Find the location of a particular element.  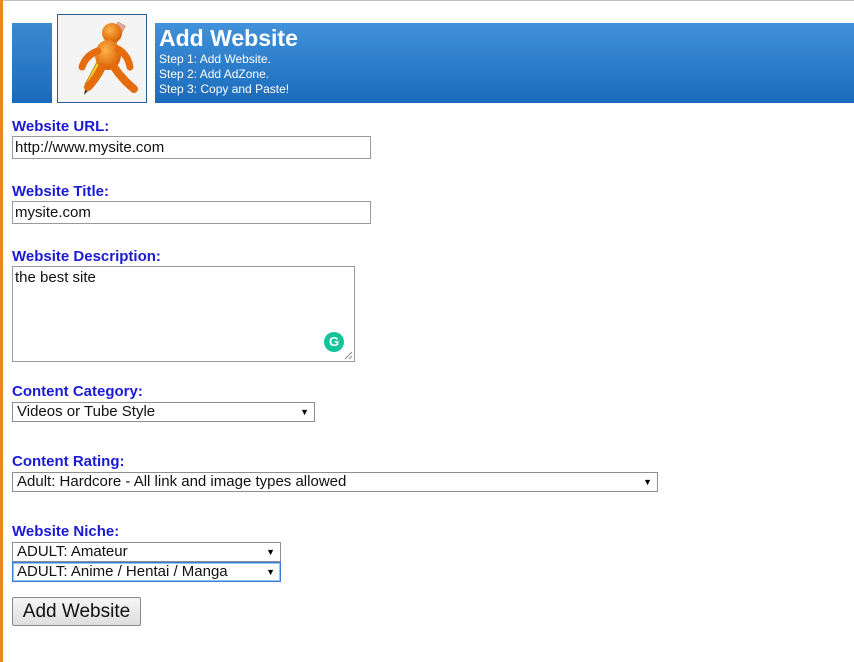

website-niche-label: Website Niche: is located at coordinates (66, 531).